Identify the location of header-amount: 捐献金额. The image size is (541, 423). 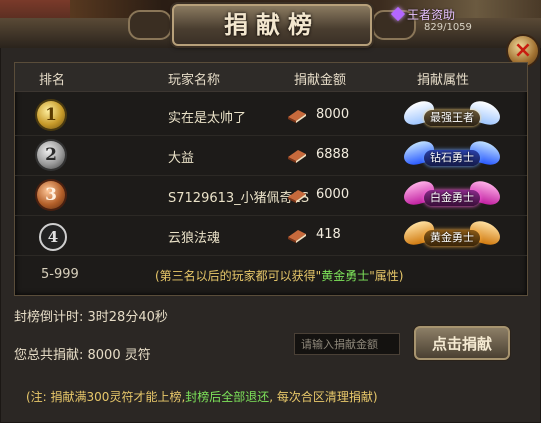
(320, 80).